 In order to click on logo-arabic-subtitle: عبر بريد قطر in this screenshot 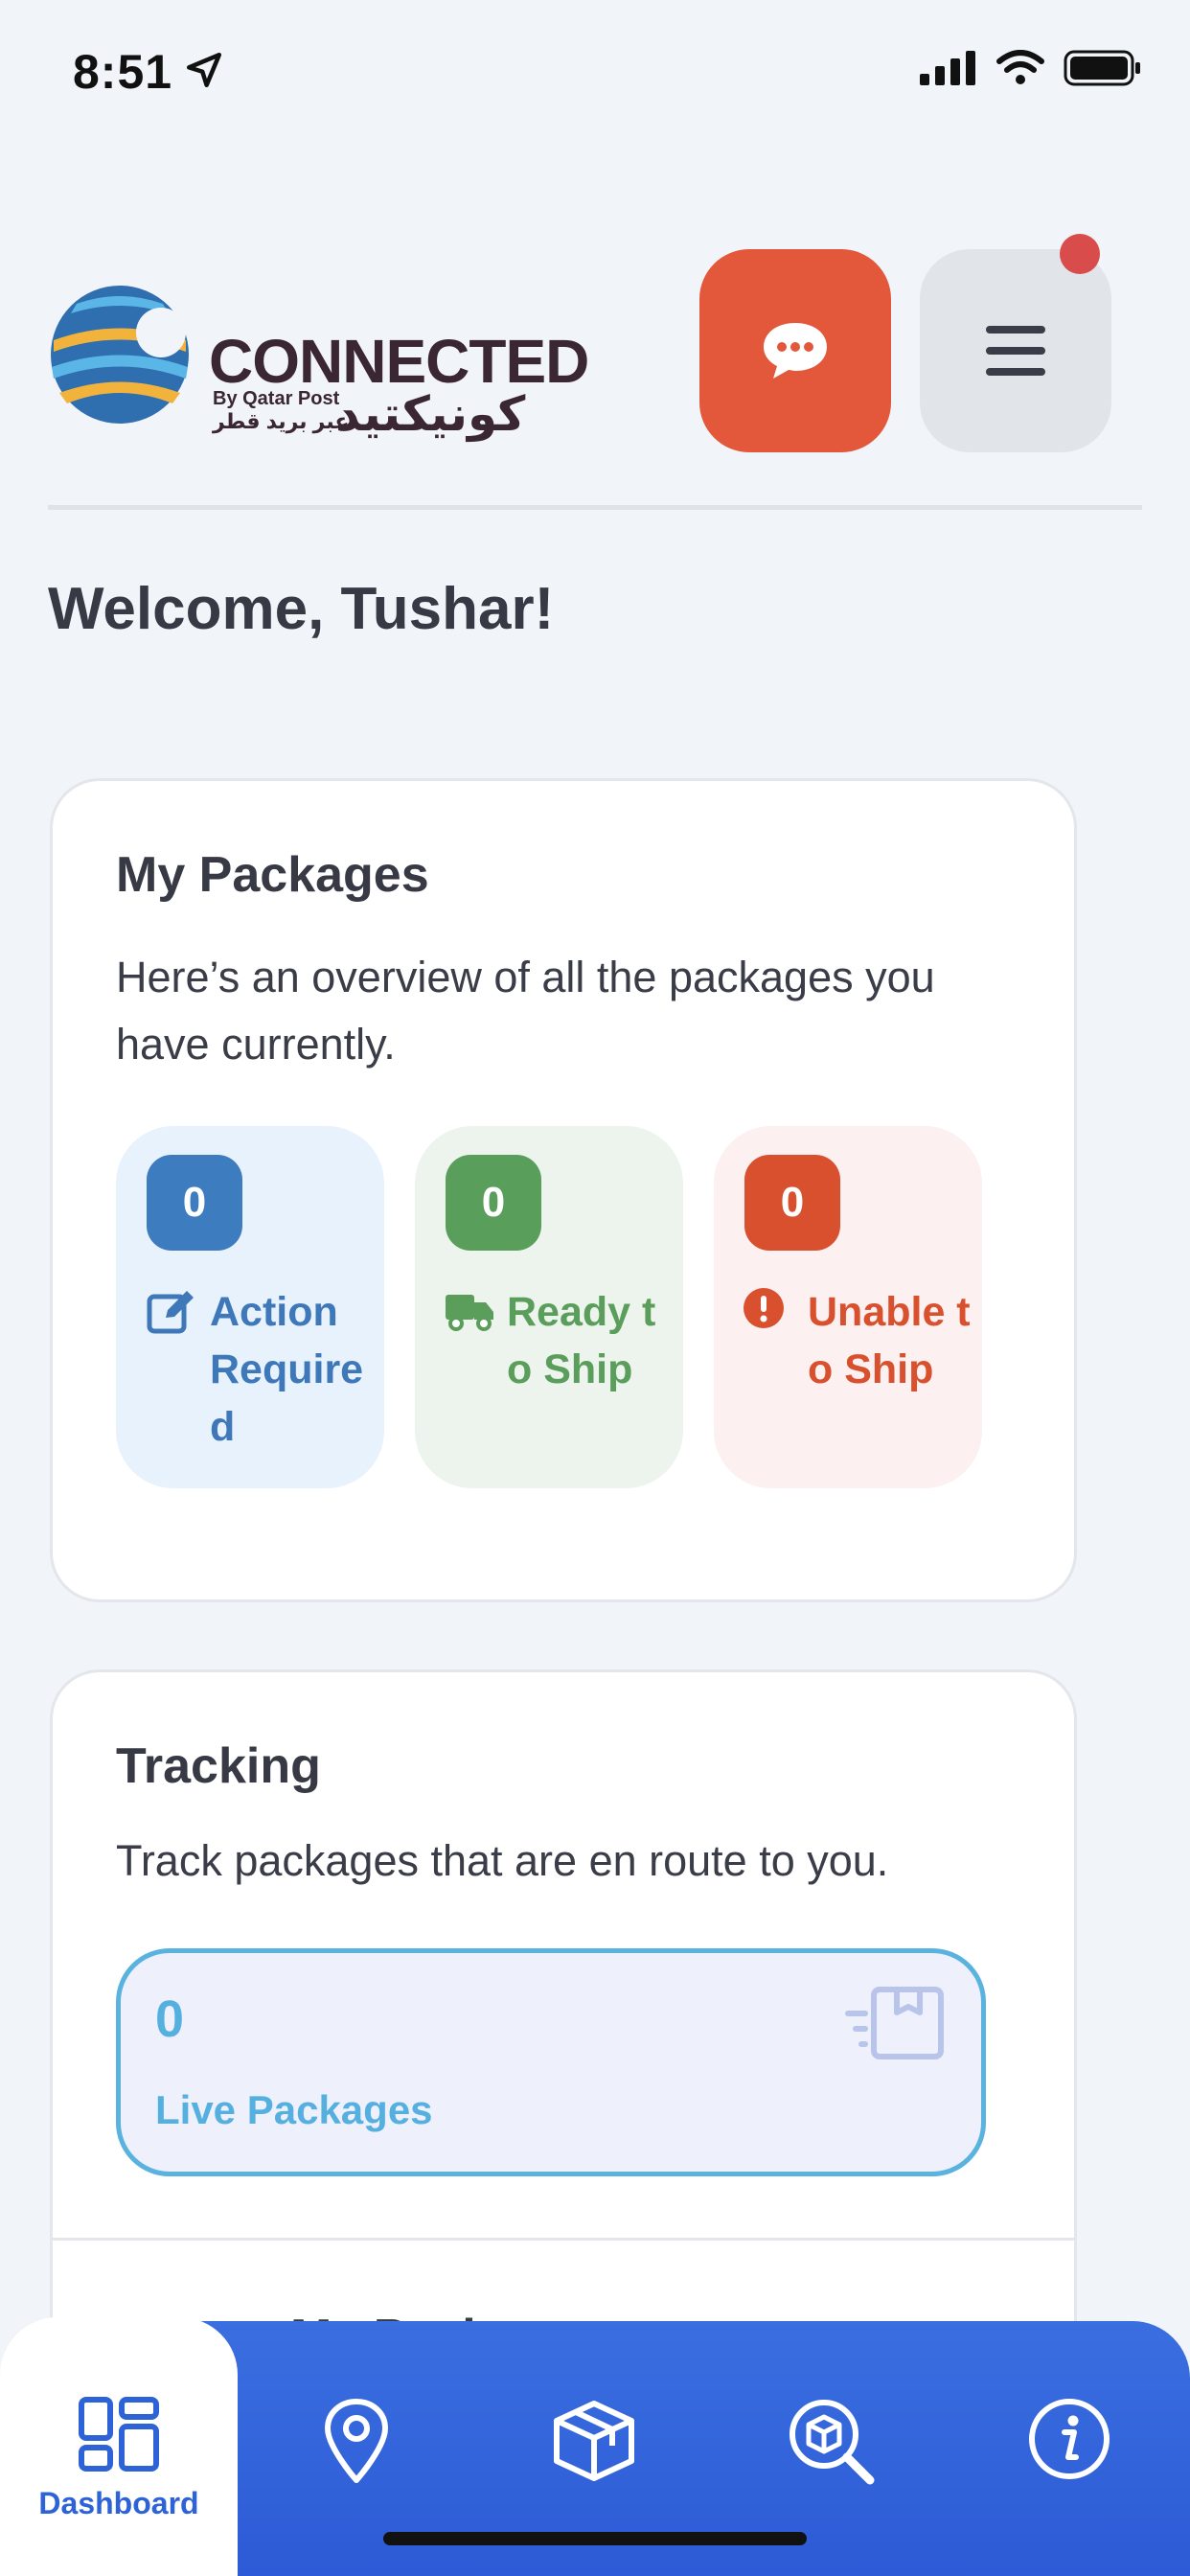, I will do `click(281, 421)`.